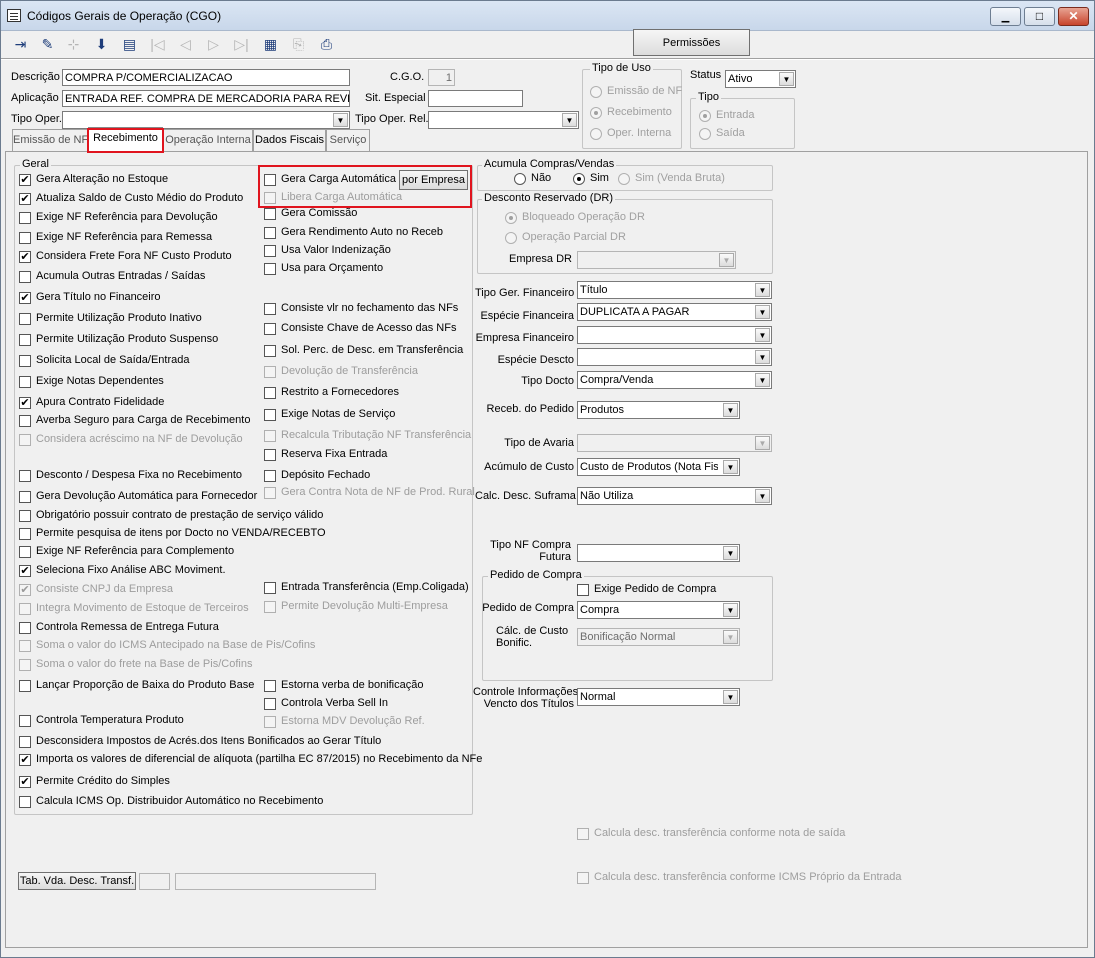 The width and height of the screenshot is (1095, 958). What do you see at coordinates (298, 44) in the screenshot?
I see `copy-icon: ⎘` at bounding box center [298, 44].